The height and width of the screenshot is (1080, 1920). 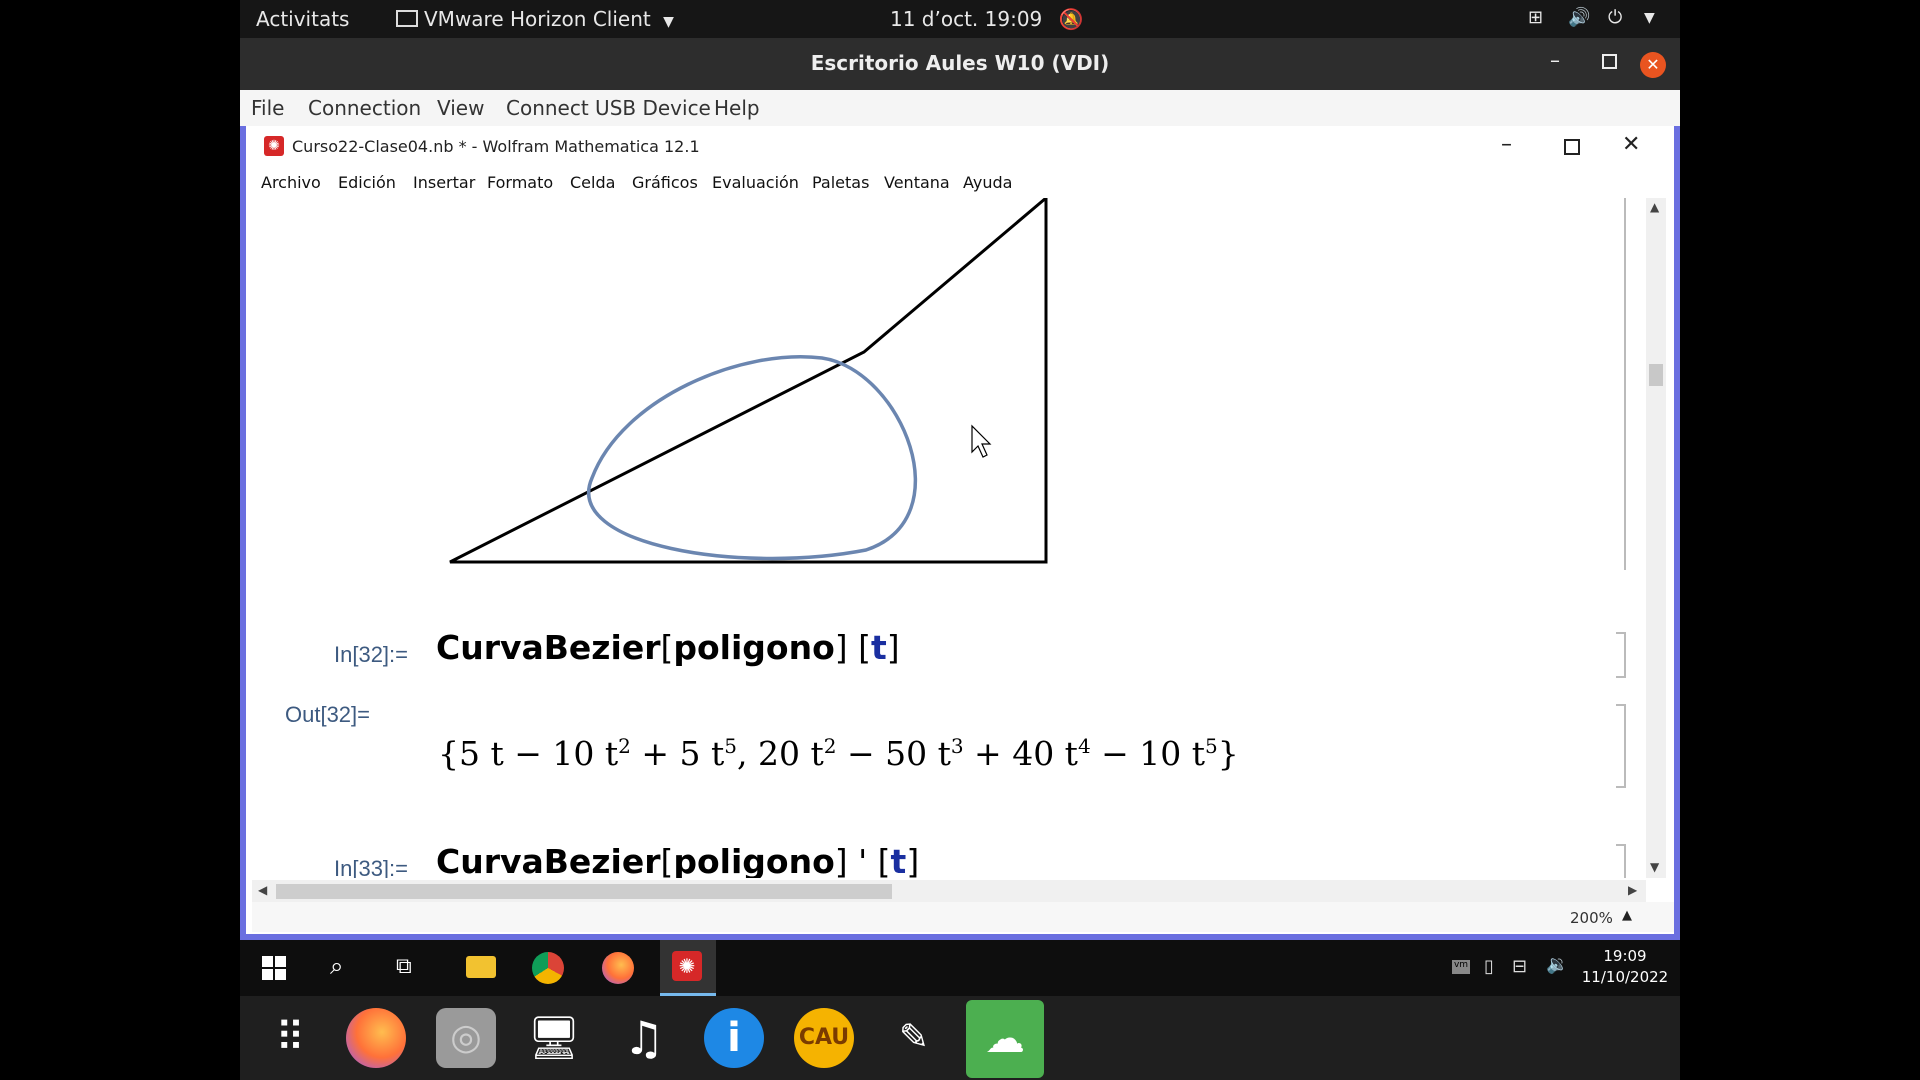 I want to click on app-menu: VMware Horizon Client ▼, so click(x=535, y=19).